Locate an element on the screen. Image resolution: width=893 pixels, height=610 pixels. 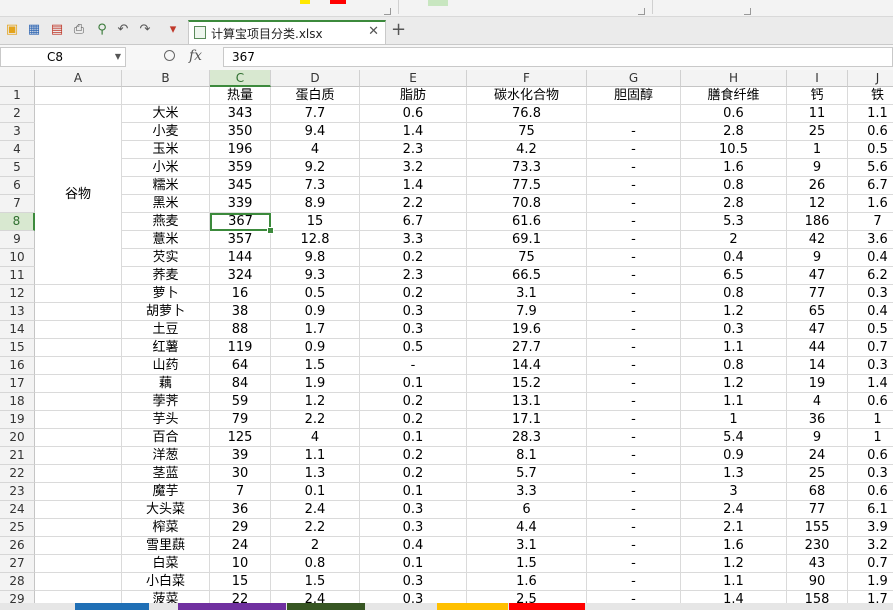
value-cell-e: 2.3 is located at coordinates (413, 276).